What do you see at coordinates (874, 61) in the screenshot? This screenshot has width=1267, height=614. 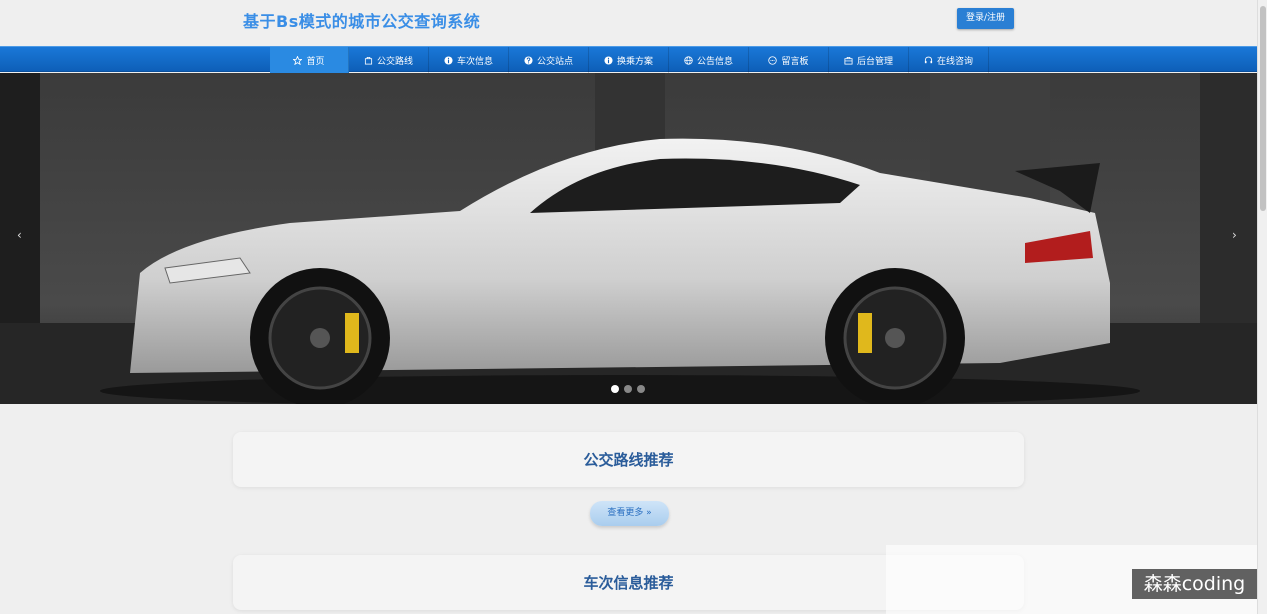 I see `nav-item-label: 后台管理` at bounding box center [874, 61].